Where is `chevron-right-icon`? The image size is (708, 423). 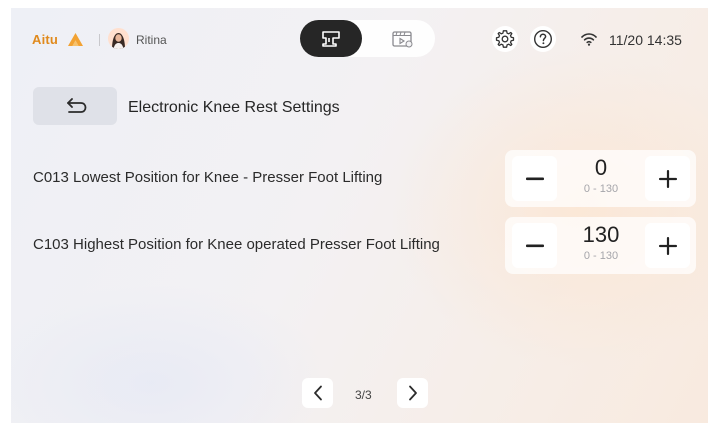
chevron-right-icon is located at coordinates (412, 393).